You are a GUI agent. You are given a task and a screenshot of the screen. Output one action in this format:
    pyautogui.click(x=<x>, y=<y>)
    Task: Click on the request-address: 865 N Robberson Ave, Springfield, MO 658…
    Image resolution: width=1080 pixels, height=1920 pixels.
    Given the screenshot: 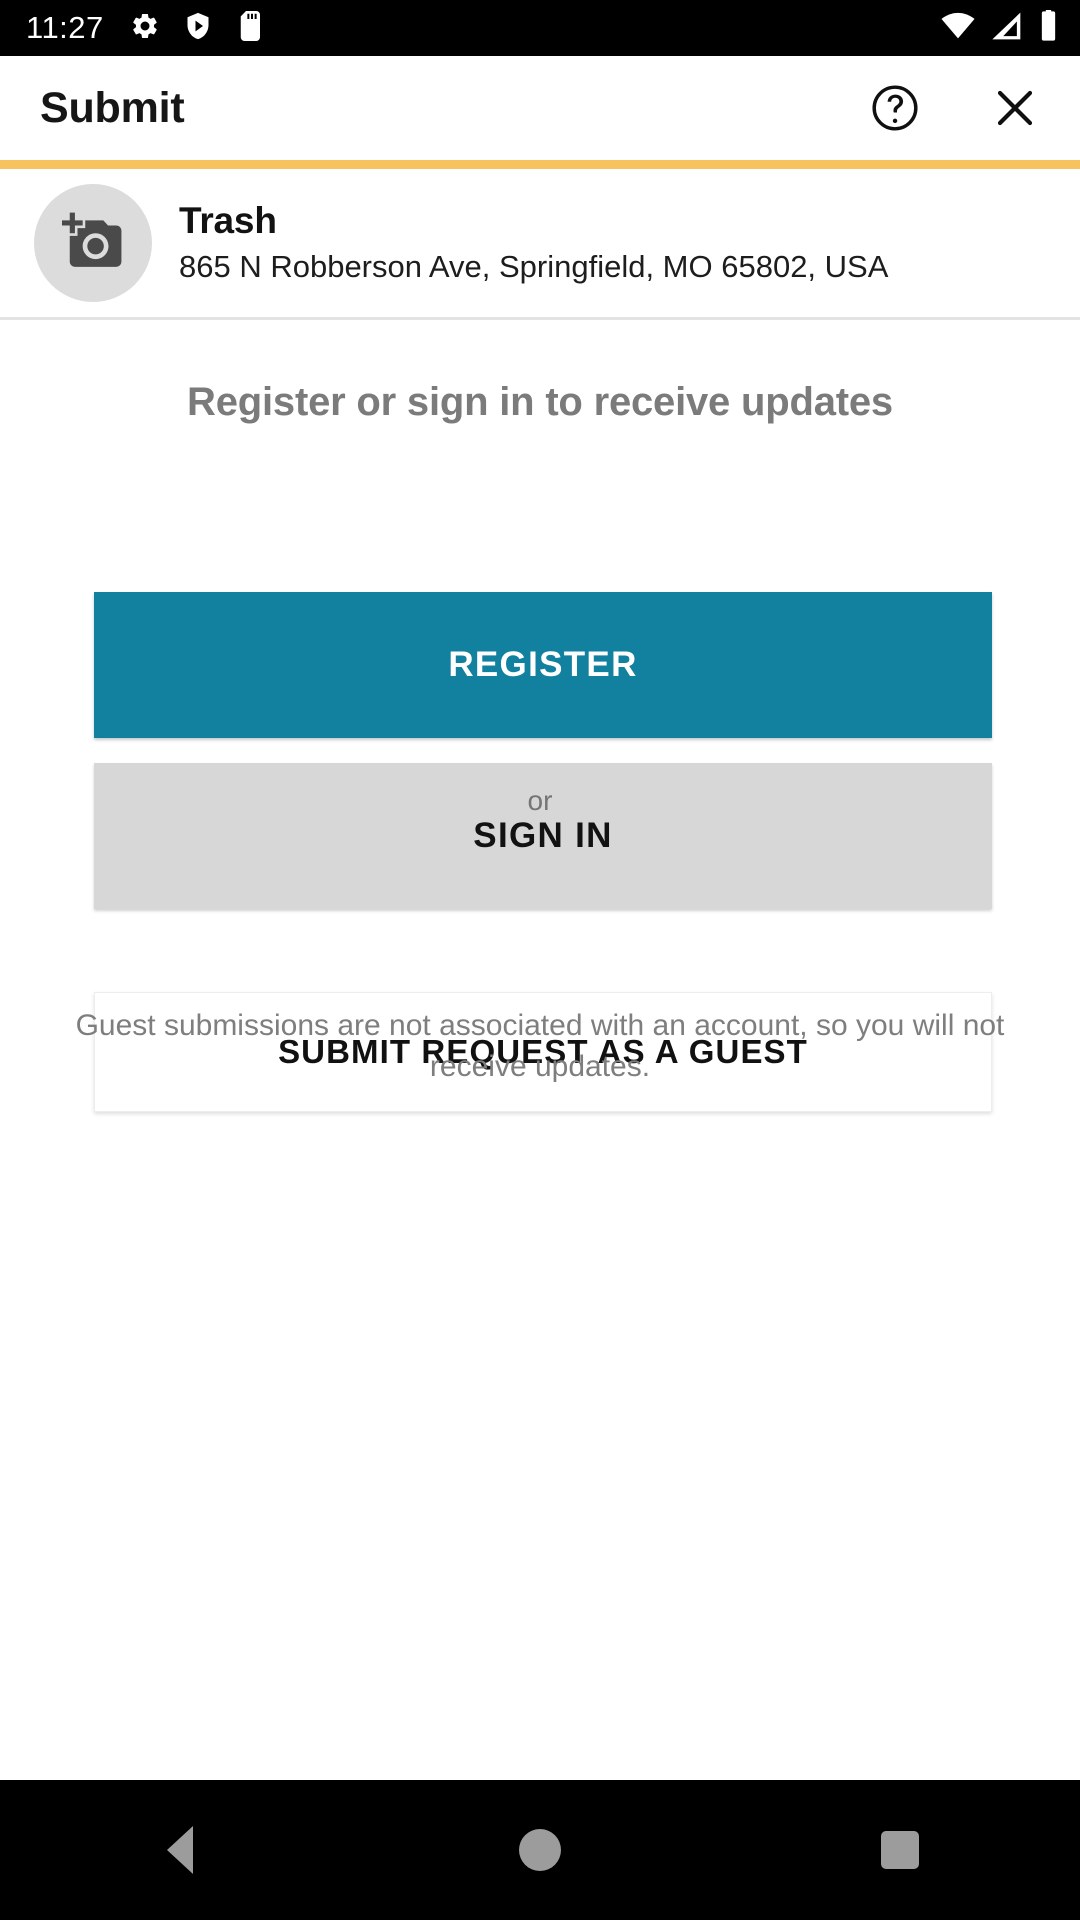 What is the action you would take?
    pyautogui.click(x=534, y=267)
    